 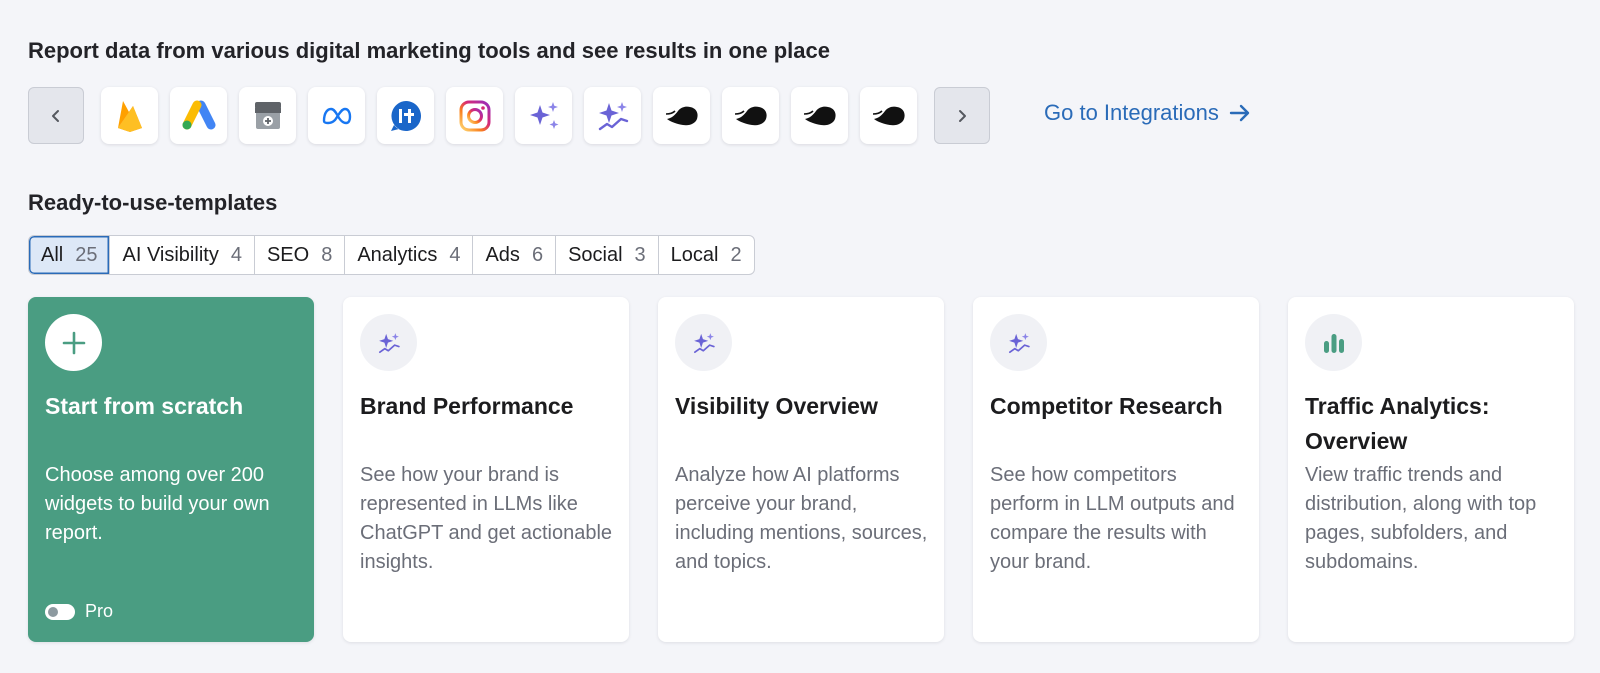 I want to click on plus-icon, so click(x=73, y=342).